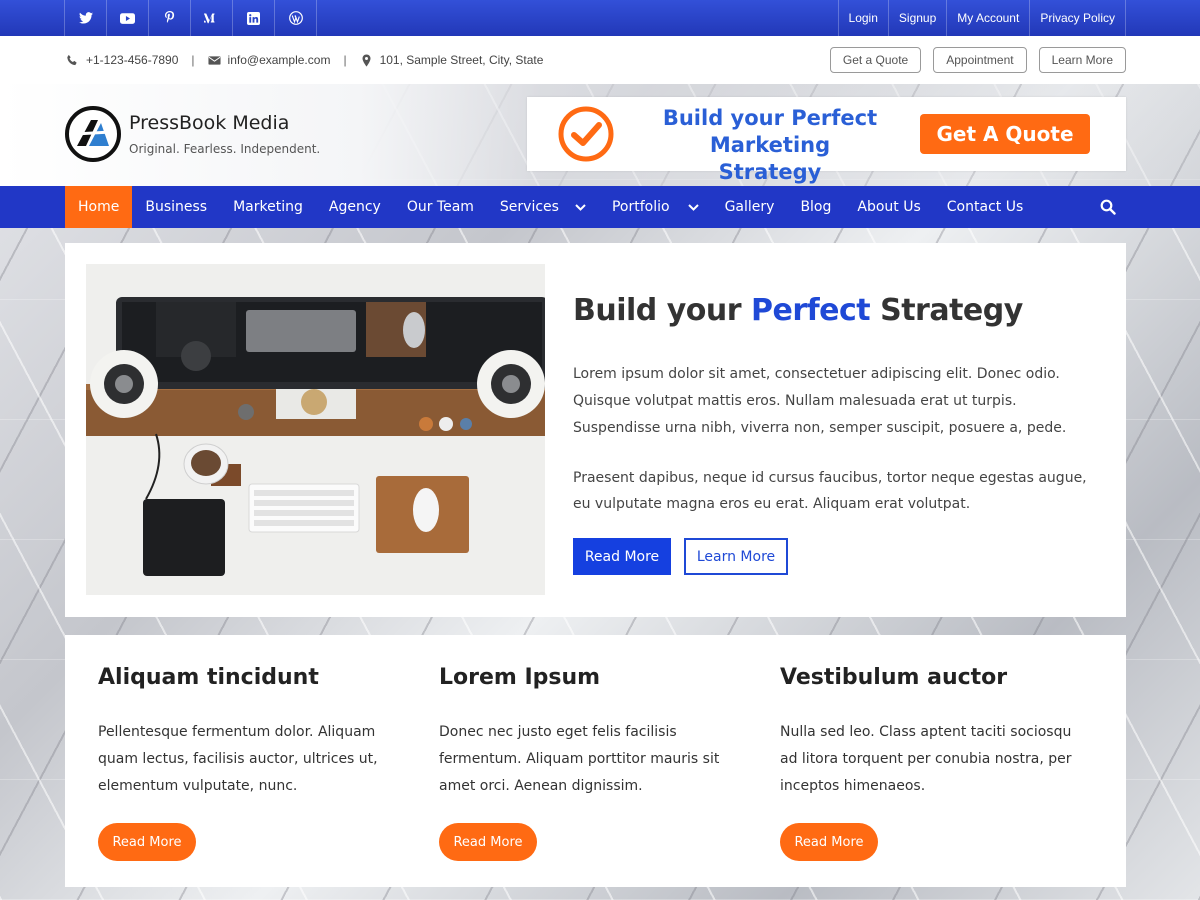 This screenshot has width=1200, height=900. I want to click on hero-heading: Build your Perfect Strategy, so click(798, 310).